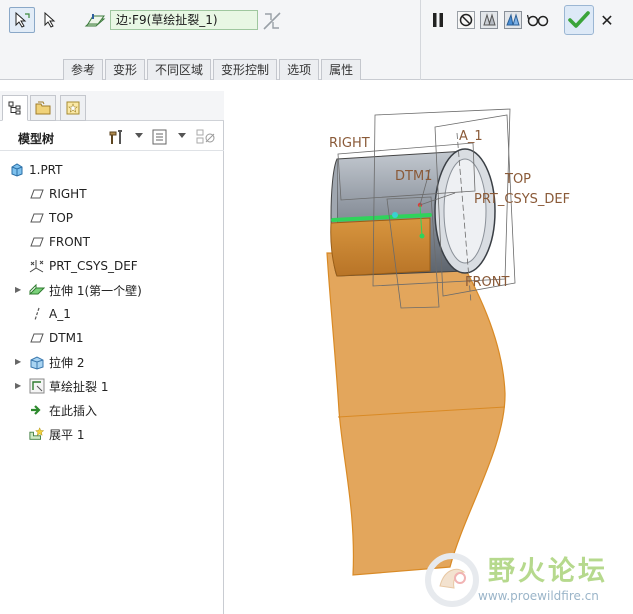 The height and width of the screenshot is (614, 633). I want to click on tab-properties: 属性, so click(341, 69).